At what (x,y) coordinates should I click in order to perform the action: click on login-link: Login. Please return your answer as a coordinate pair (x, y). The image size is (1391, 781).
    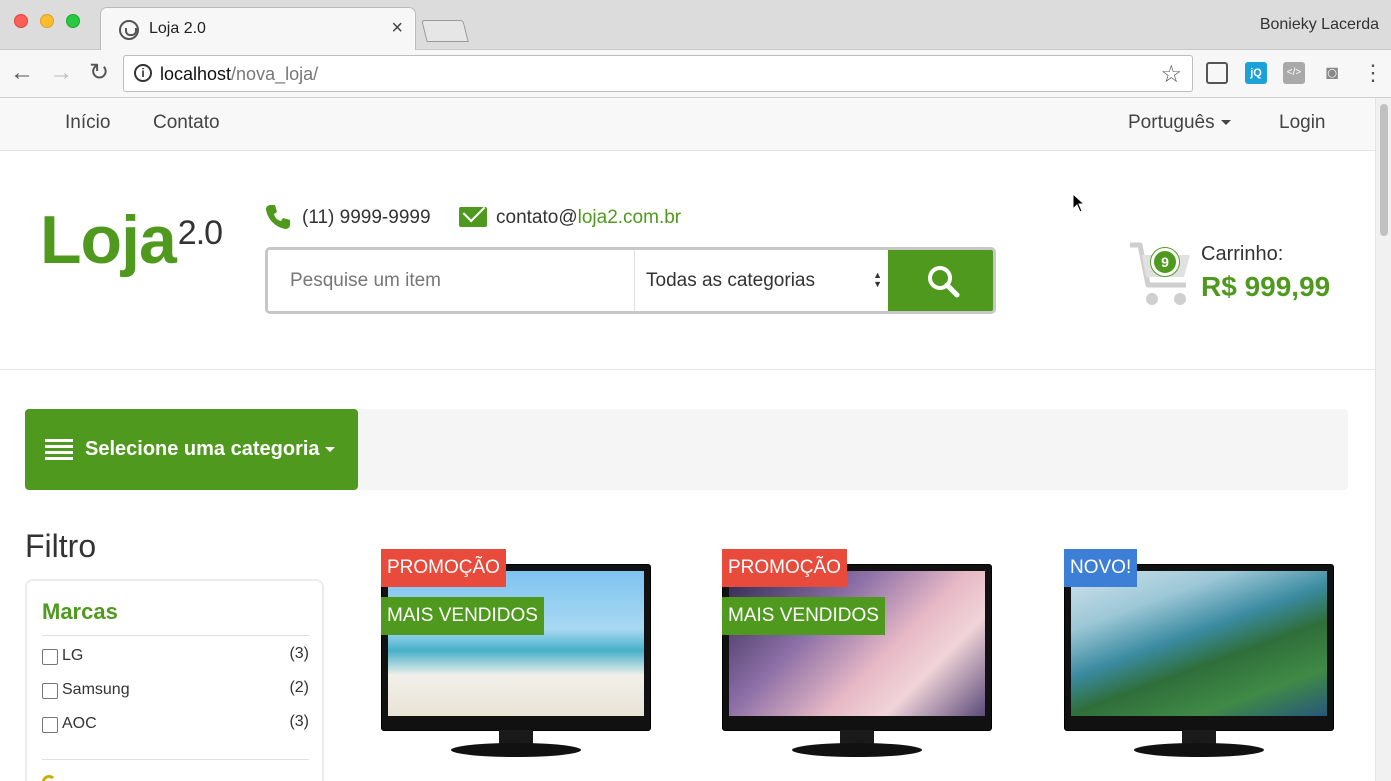
    Looking at the image, I should click on (1302, 123).